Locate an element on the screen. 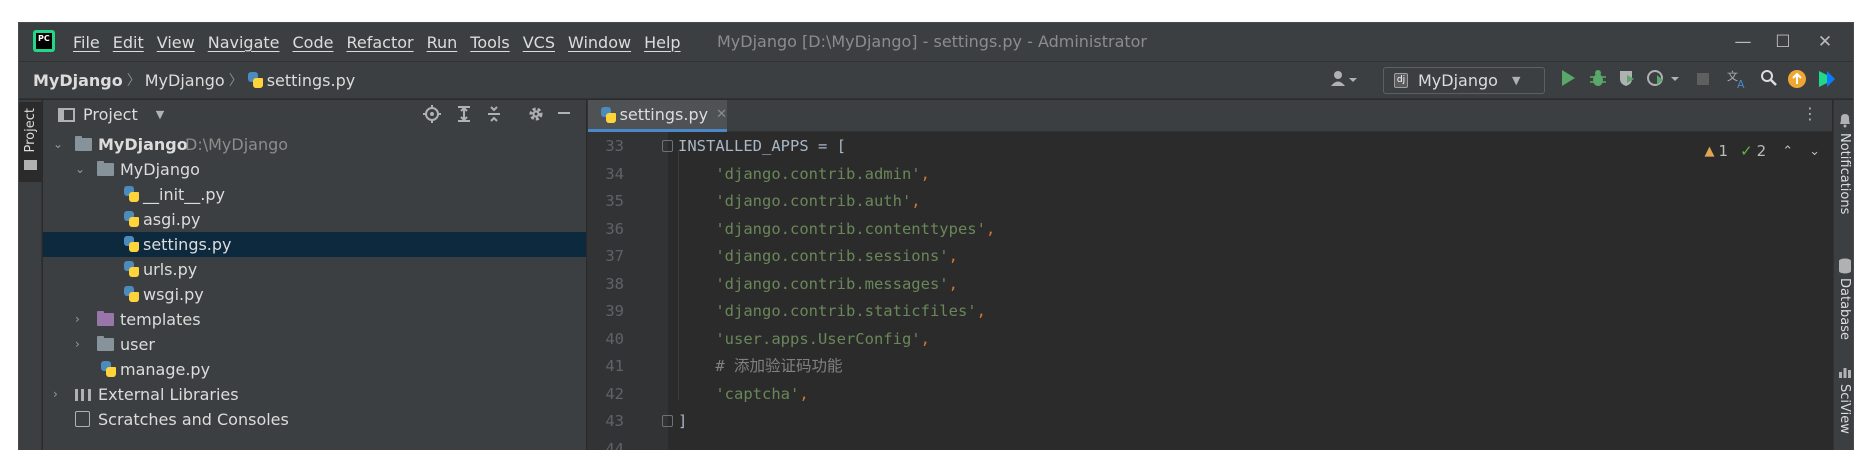 This screenshot has width=1872, height=450. previous-highlight-icon: ⌃ is located at coordinates (1787, 151).